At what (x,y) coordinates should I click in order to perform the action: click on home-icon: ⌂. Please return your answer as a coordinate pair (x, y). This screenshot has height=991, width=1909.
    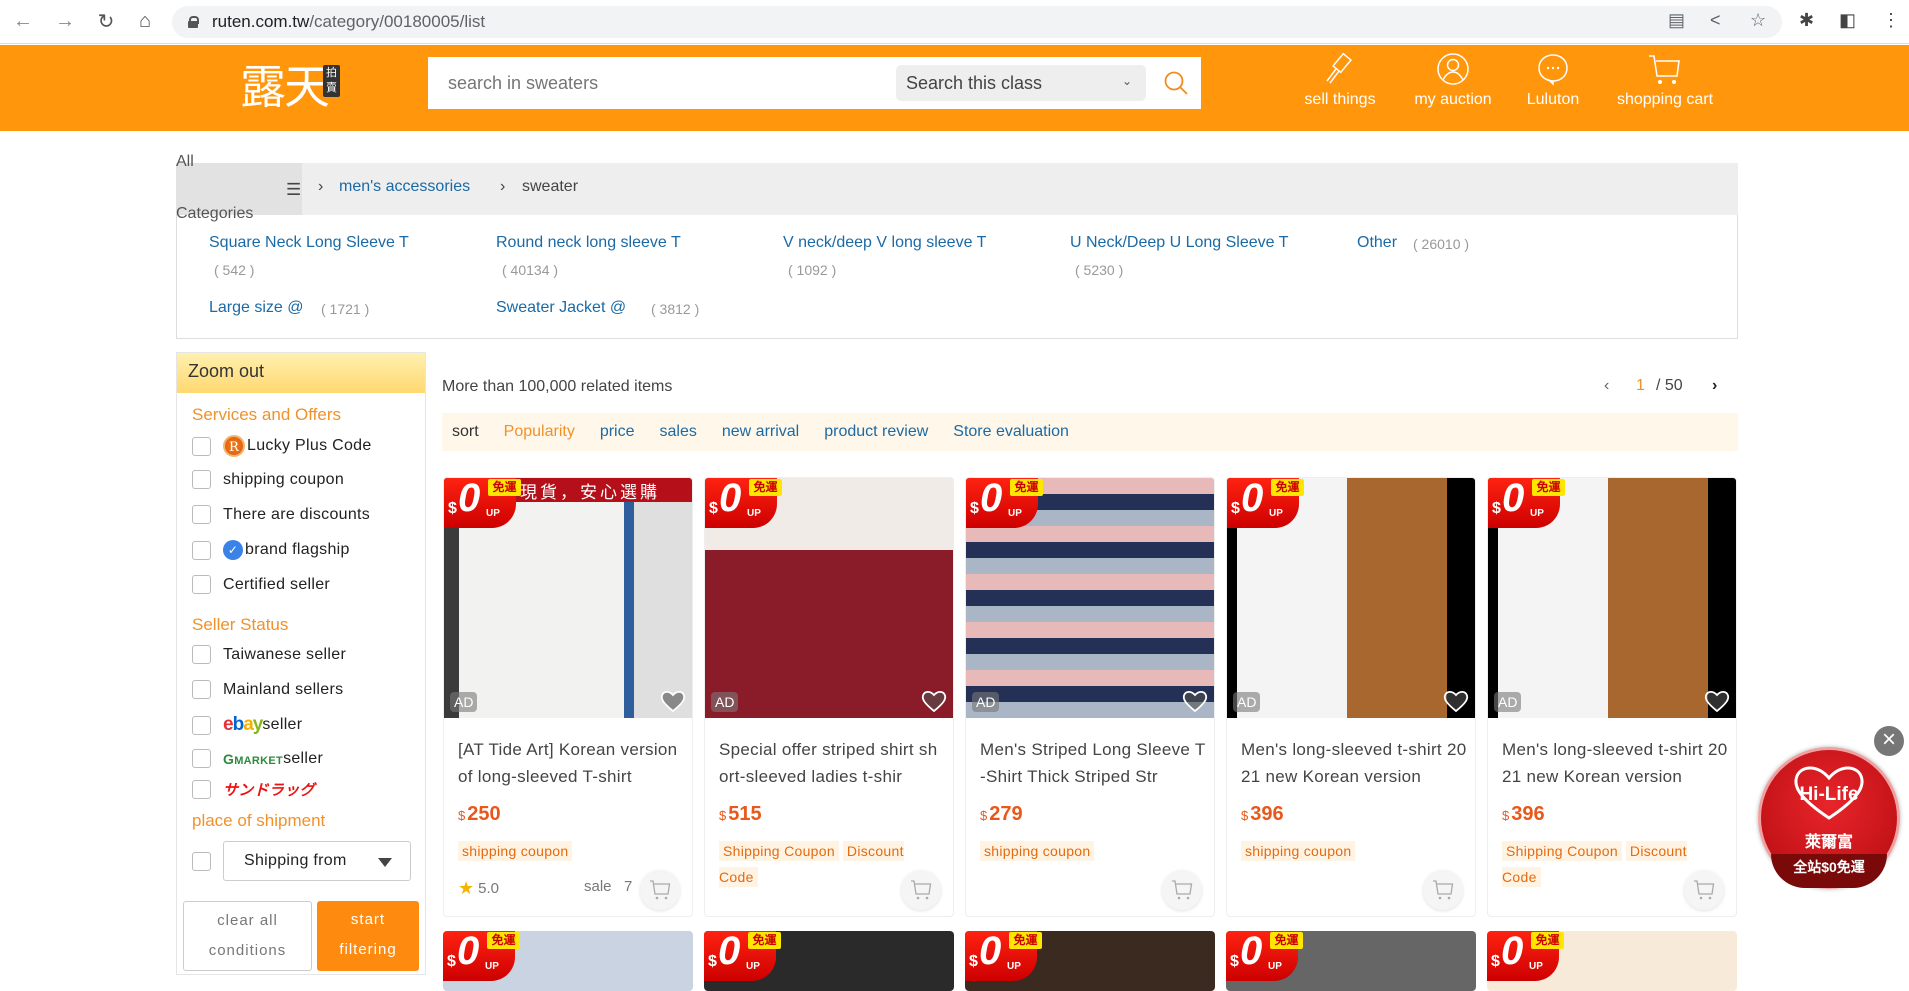
    Looking at the image, I should click on (145, 21).